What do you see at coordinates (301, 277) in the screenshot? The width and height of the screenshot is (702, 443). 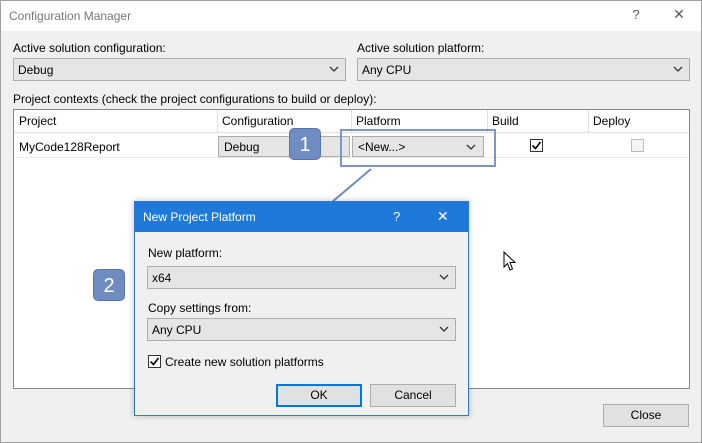 I see `new-platform-select: x64` at bounding box center [301, 277].